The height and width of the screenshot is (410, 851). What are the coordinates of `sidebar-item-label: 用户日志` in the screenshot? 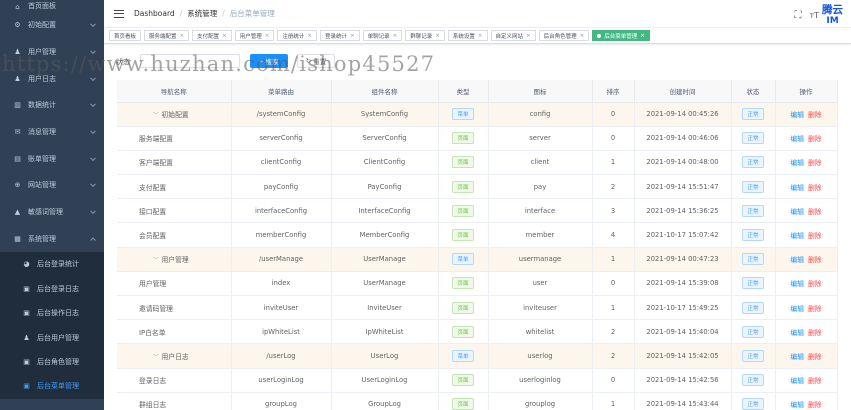 It's located at (42, 78).